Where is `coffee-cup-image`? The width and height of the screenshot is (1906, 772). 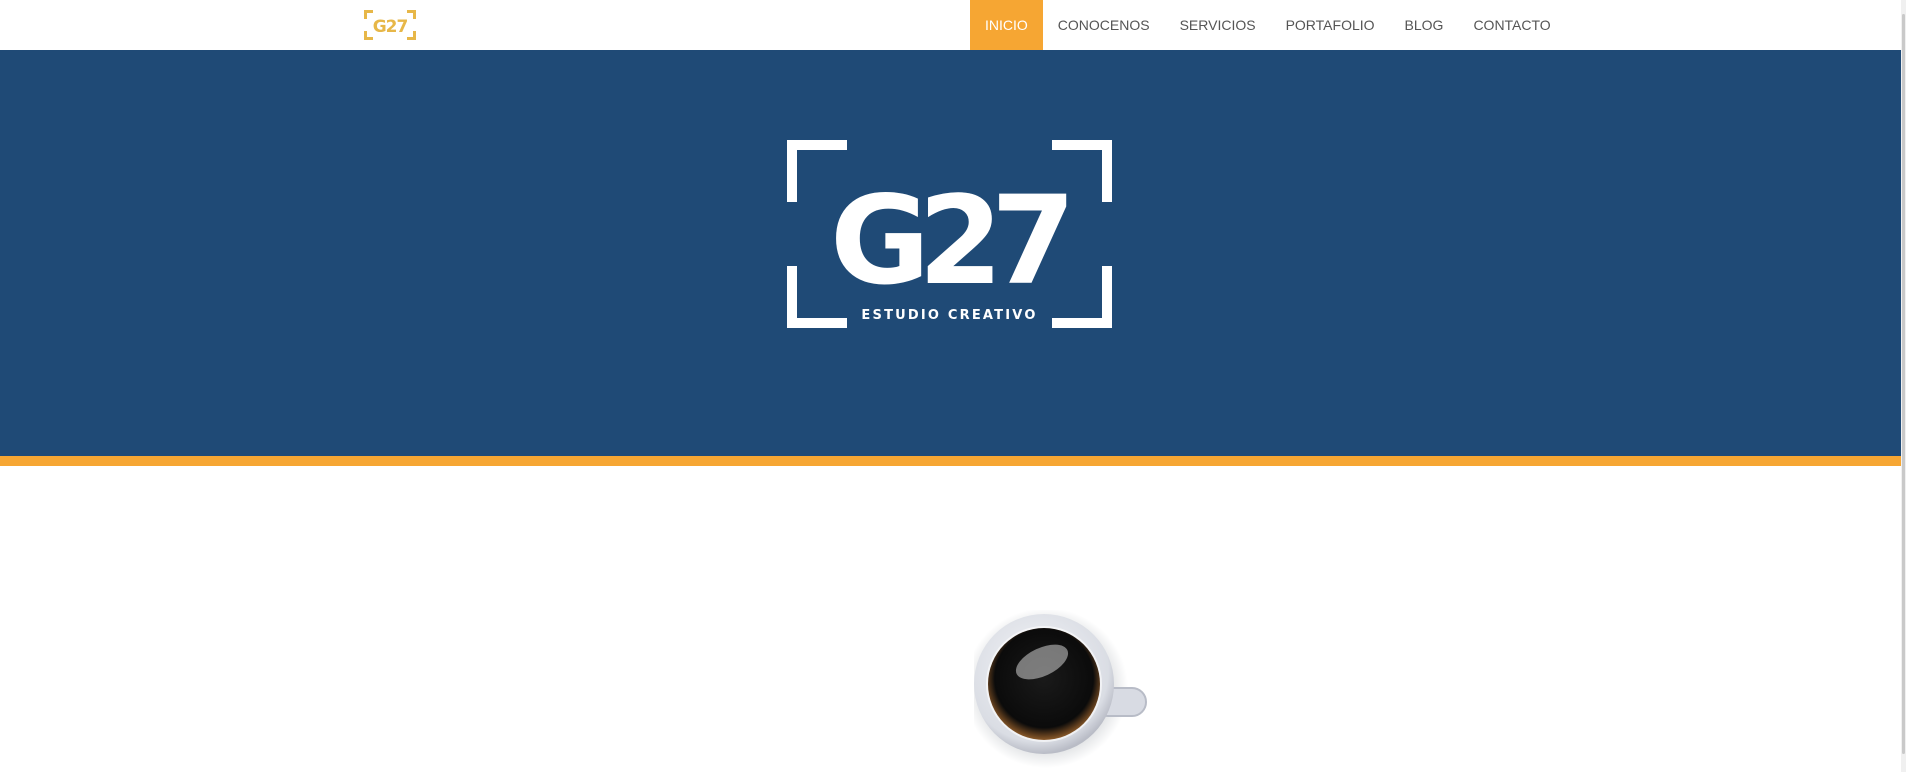
coffee-cup-image is located at coordinates (1060, 689).